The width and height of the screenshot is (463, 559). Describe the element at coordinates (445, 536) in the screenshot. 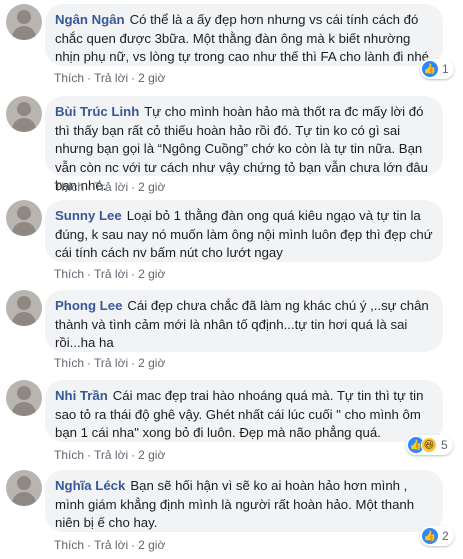

I see `reaction-count: 2` at that location.